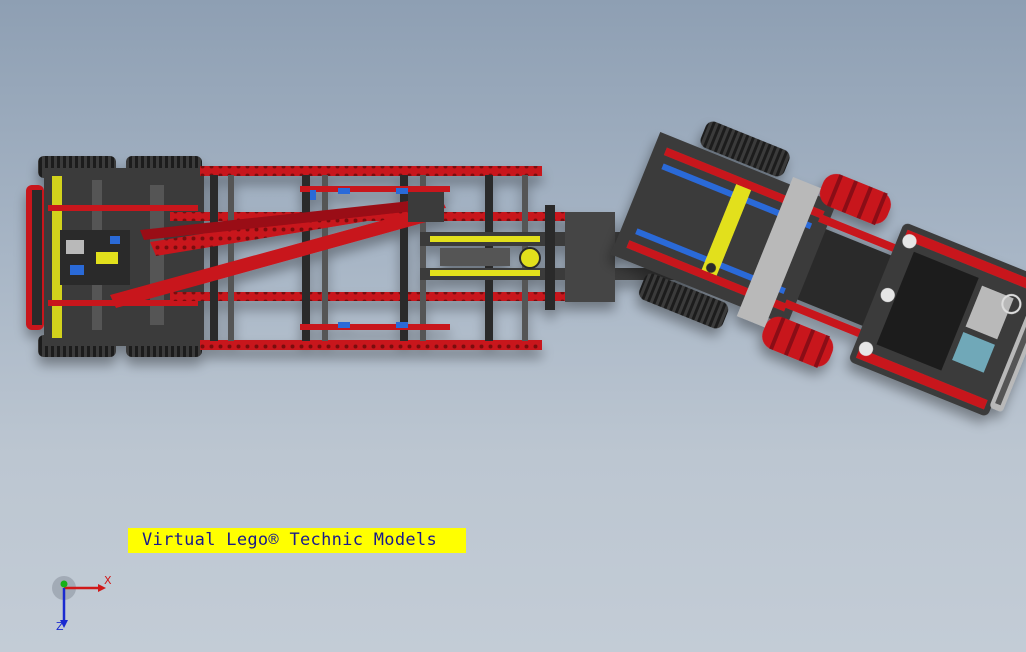 The width and height of the screenshot is (1026, 652). Describe the element at coordinates (60, 626) in the screenshot. I see `z-axis-label: Z` at that location.